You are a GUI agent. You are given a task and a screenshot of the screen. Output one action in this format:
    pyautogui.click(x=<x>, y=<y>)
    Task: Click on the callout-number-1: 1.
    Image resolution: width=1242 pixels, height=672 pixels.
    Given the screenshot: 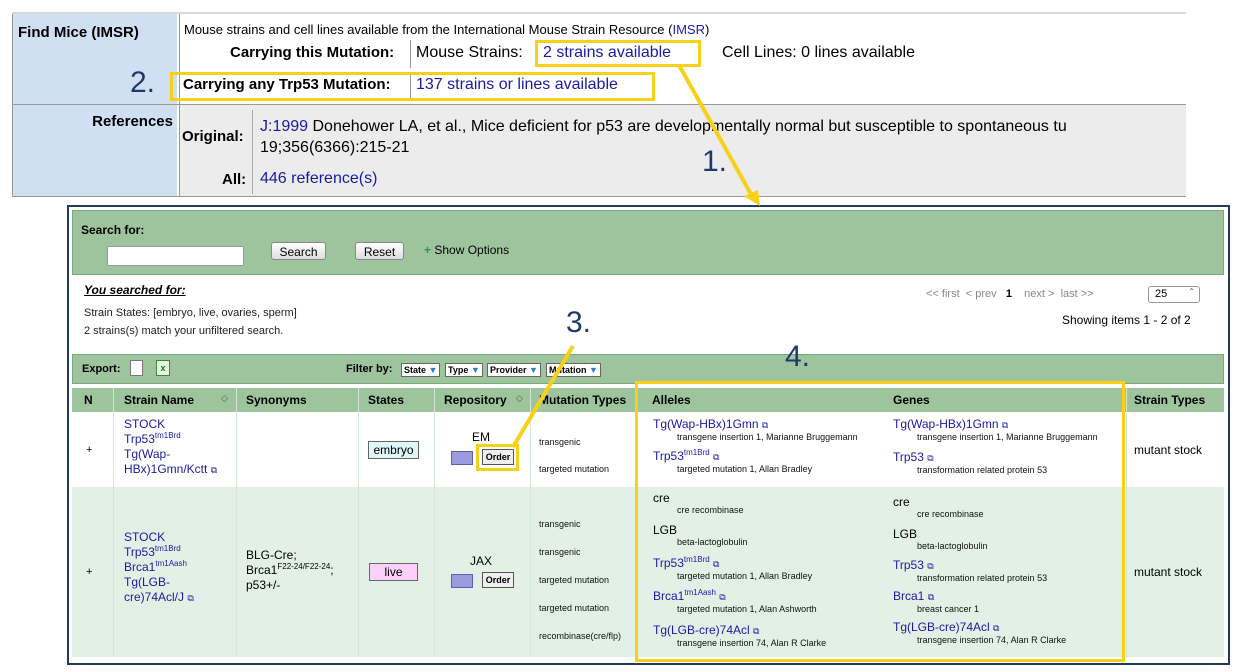 What is the action you would take?
    pyautogui.click(x=715, y=161)
    